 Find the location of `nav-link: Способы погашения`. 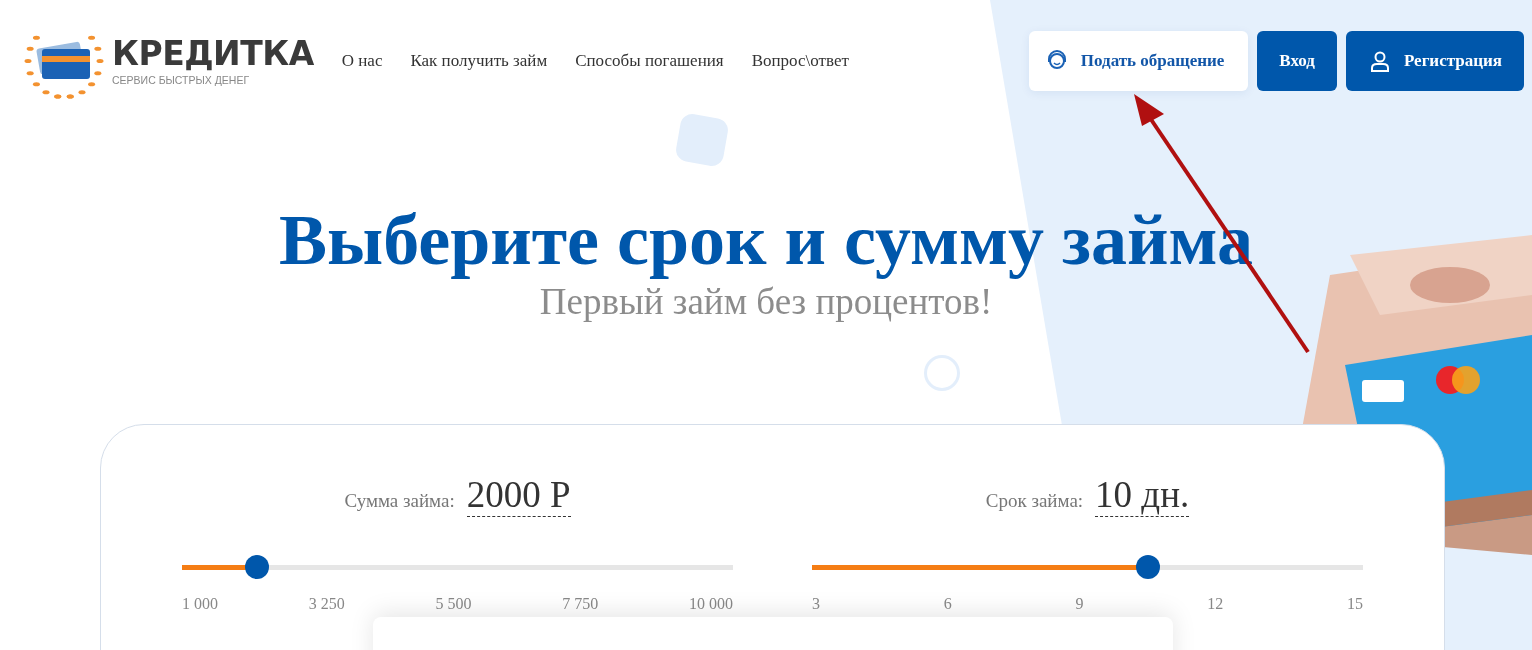

nav-link: Способы погашения is located at coordinates (649, 61).